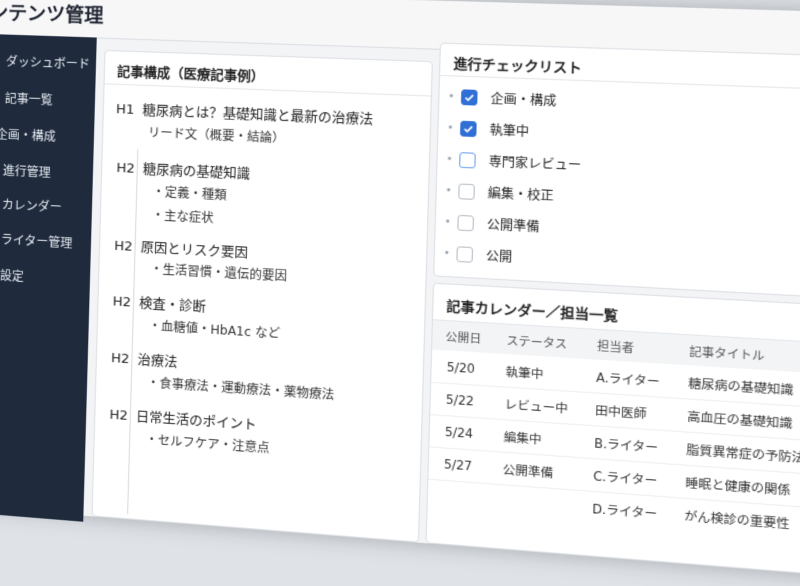 This screenshot has width=800, height=586. I want to click on checklist-label: 公開, so click(499, 256).